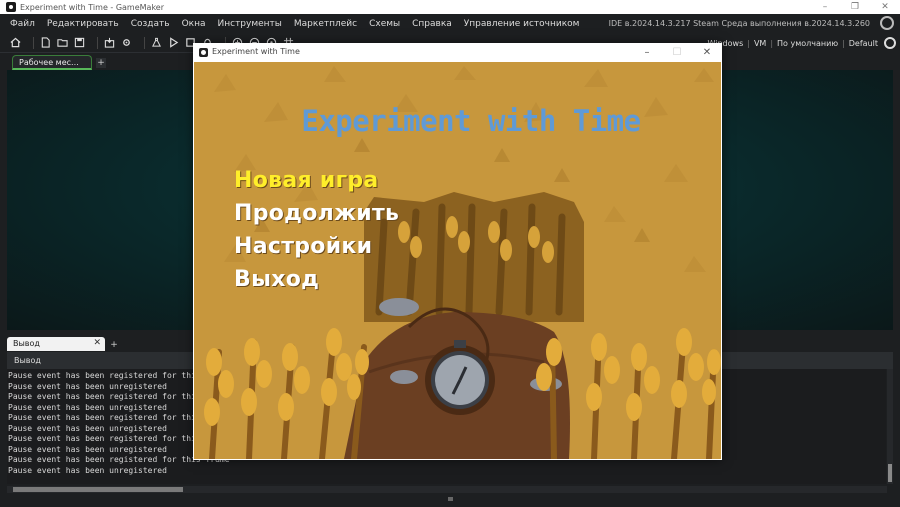 This screenshot has width=900, height=507. Describe the element at coordinates (83, 24) in the screenshot. I see `menu-edit: Редактировать` at that location.